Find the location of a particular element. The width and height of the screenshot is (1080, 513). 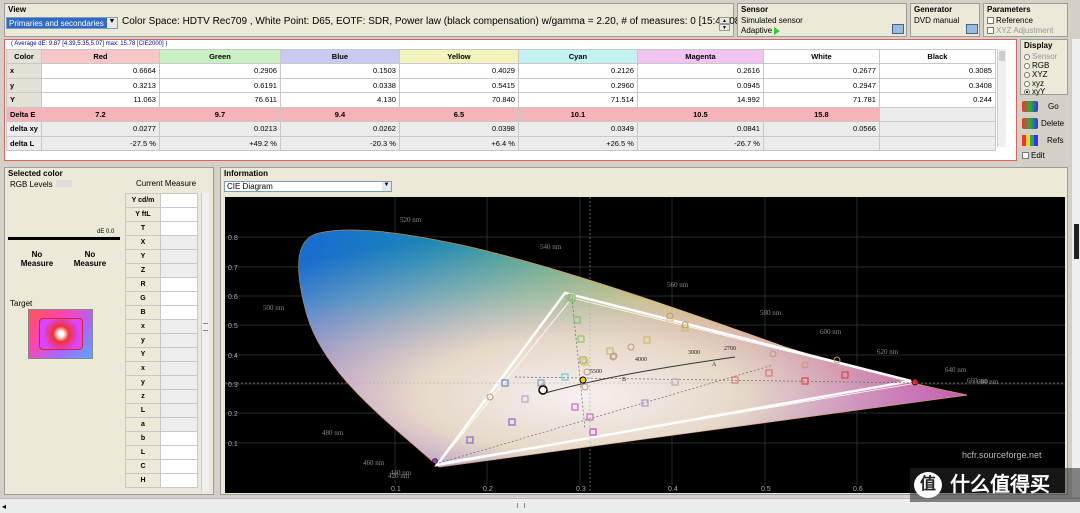

table-cell: 0.0398 is located at coordinates (458, 129).